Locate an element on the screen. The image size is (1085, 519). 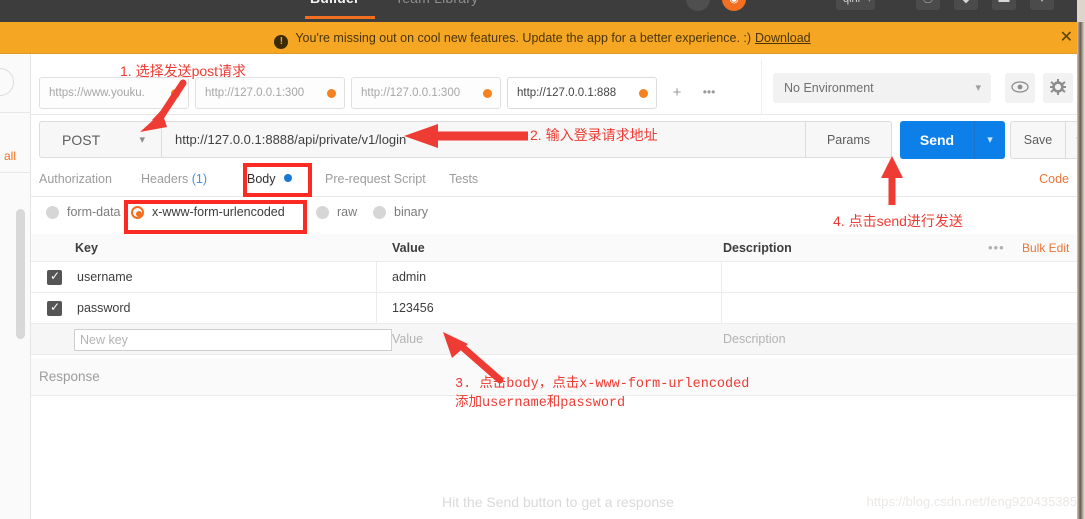
save-button: Save is located at coordinates (1038, 140).